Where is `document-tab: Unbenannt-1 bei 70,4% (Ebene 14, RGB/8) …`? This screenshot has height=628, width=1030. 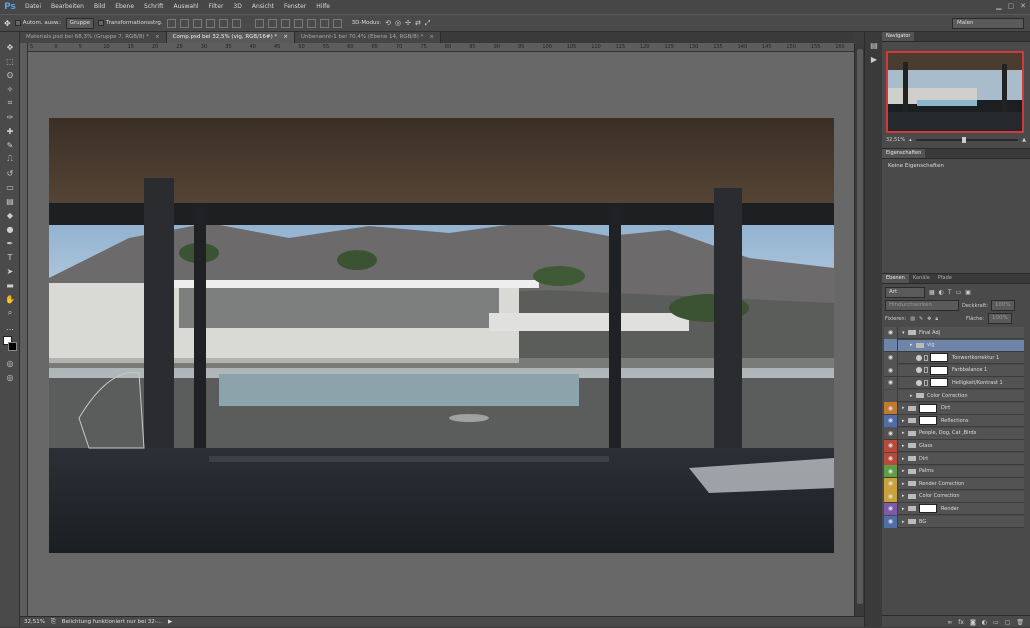
document-tab: Unbenannt-1 bei 70,4% (Ebene 14, RGB/8) … is located at coordinates (367, 37).